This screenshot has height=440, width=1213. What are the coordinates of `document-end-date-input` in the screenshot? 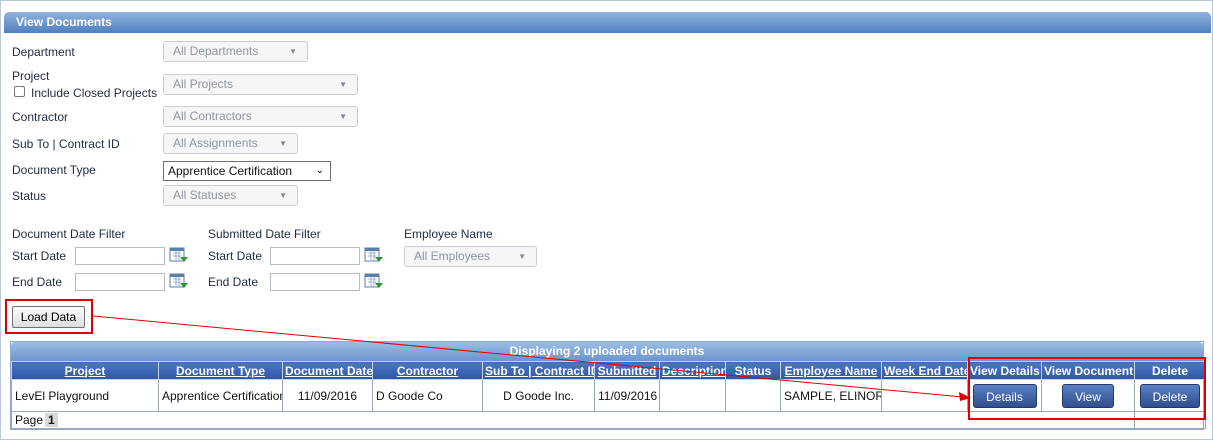 It's located at (120, 282).